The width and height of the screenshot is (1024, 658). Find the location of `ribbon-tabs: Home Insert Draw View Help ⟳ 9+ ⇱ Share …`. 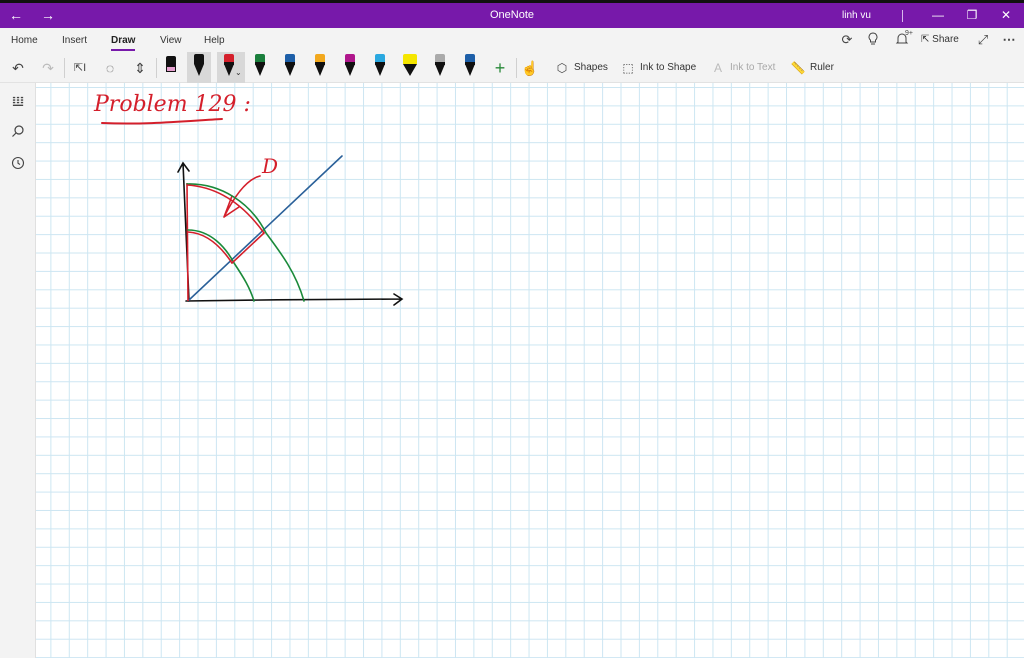

ribbon-tabs: Home Insert Draw View Help ⟳ 9+ ⇱ Share … is located at coordinates (512, 40).